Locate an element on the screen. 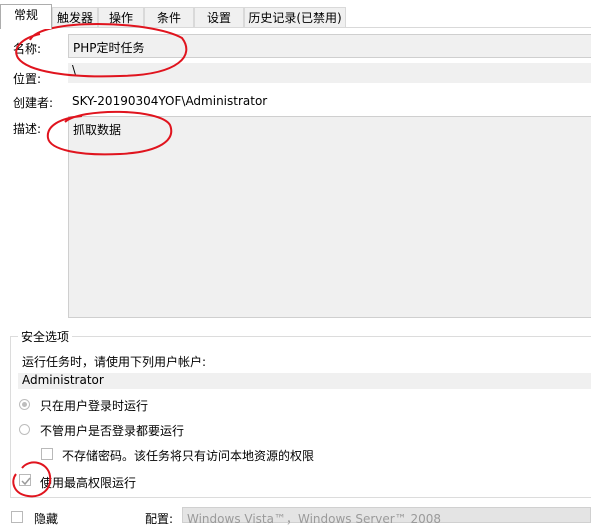 Image resolution: width=591 pixels, height=527 pixels. user-account-value: Administrator is located at coordinates (63, 380).